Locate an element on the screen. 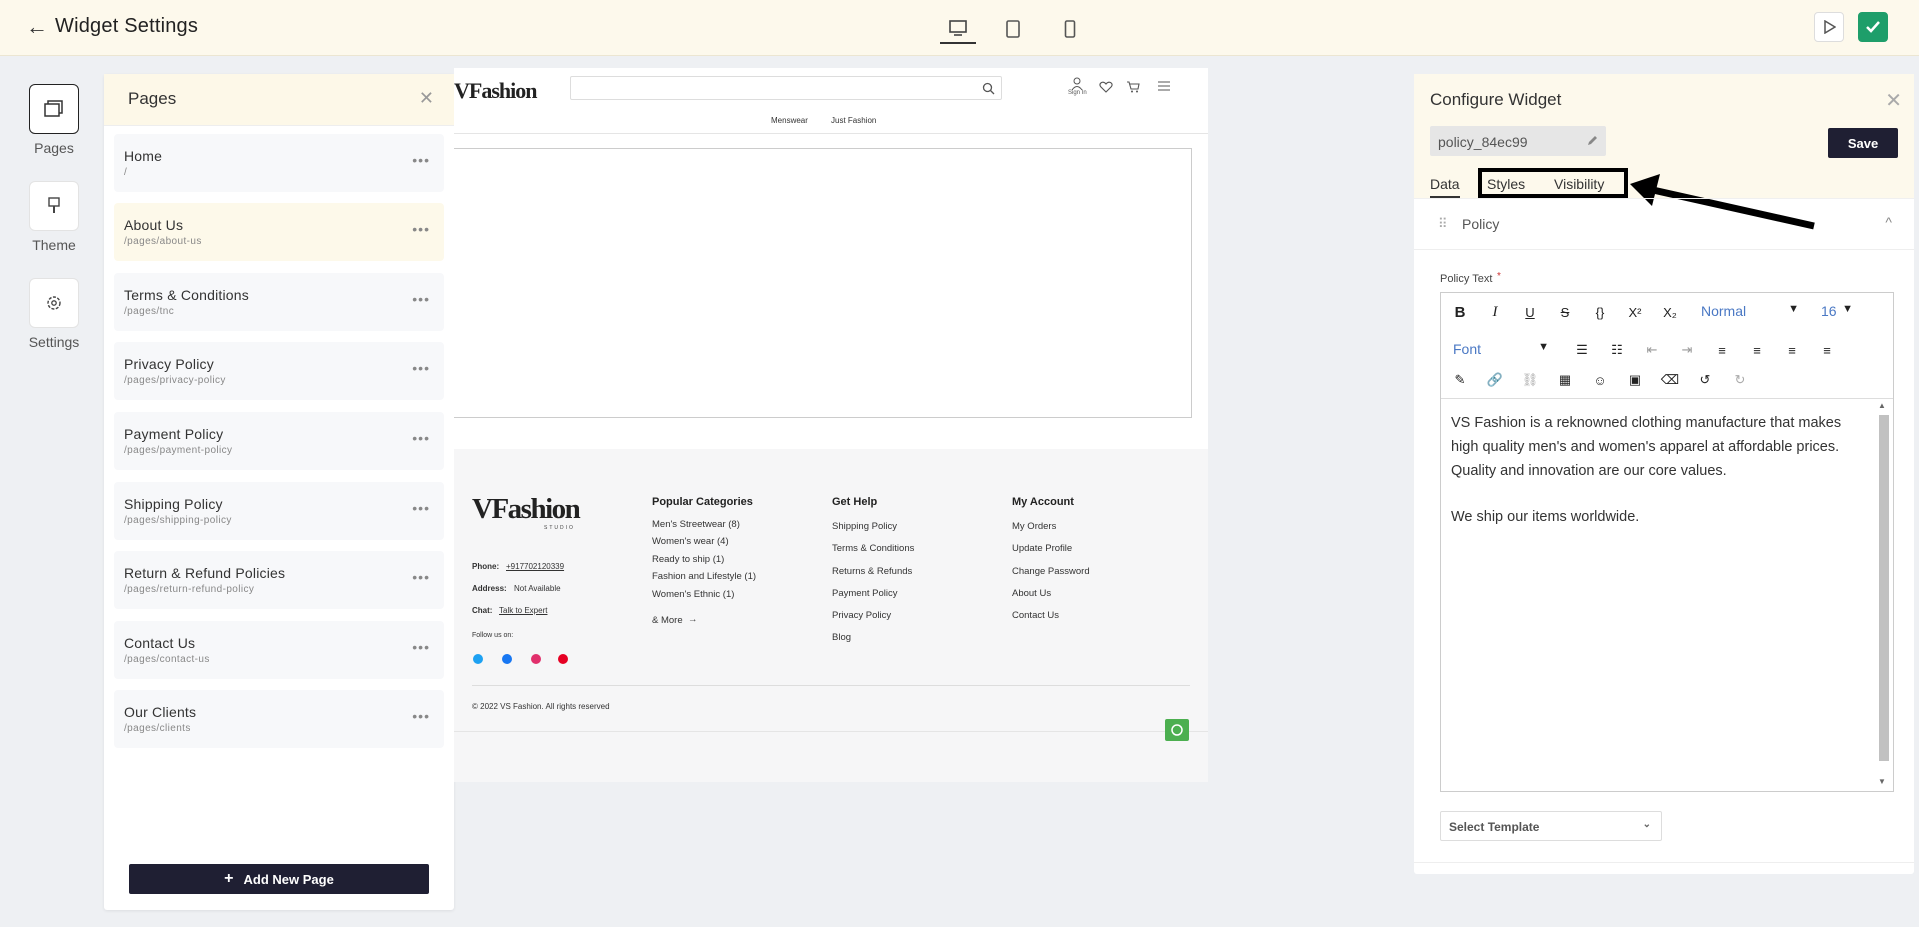 The height and width of the screenshot is (927, 1919). footer-link: Blog is located at coordinates (841, 637).